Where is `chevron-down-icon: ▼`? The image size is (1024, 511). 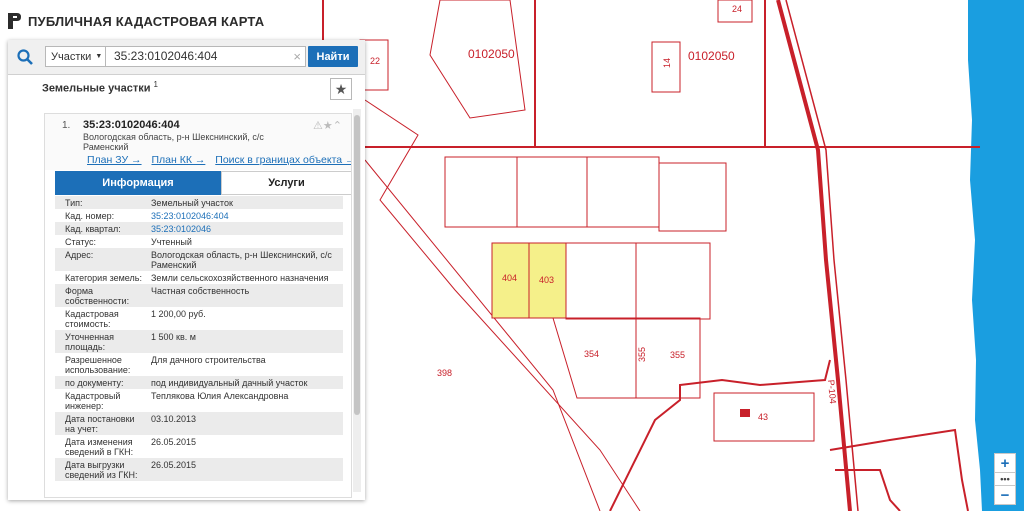 chevron-down-icon: ▼ is located at coordinates (99, 56).